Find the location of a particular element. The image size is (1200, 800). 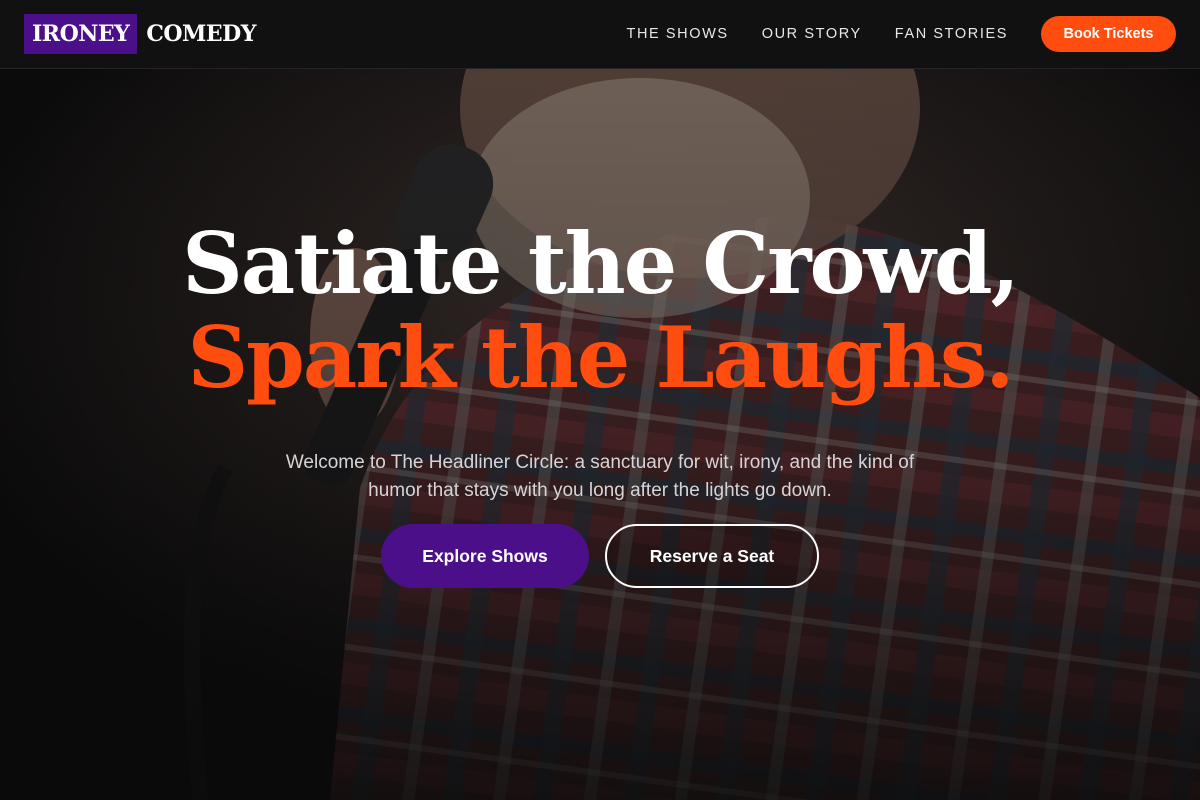

reserve-seat-button: Reserve a Seat is located at coordinates (712, 556).